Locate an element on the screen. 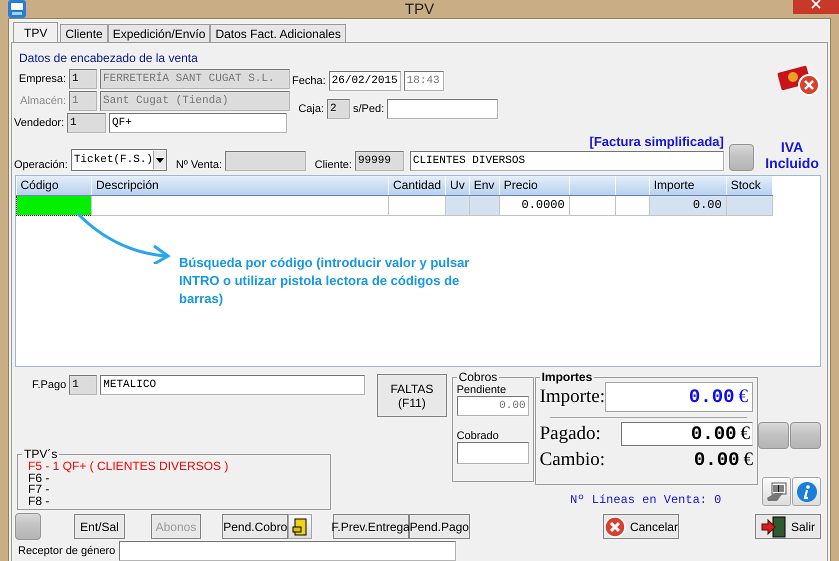  toolbar-button: F.Prev.Entrega is located at coordinates (370, 526).